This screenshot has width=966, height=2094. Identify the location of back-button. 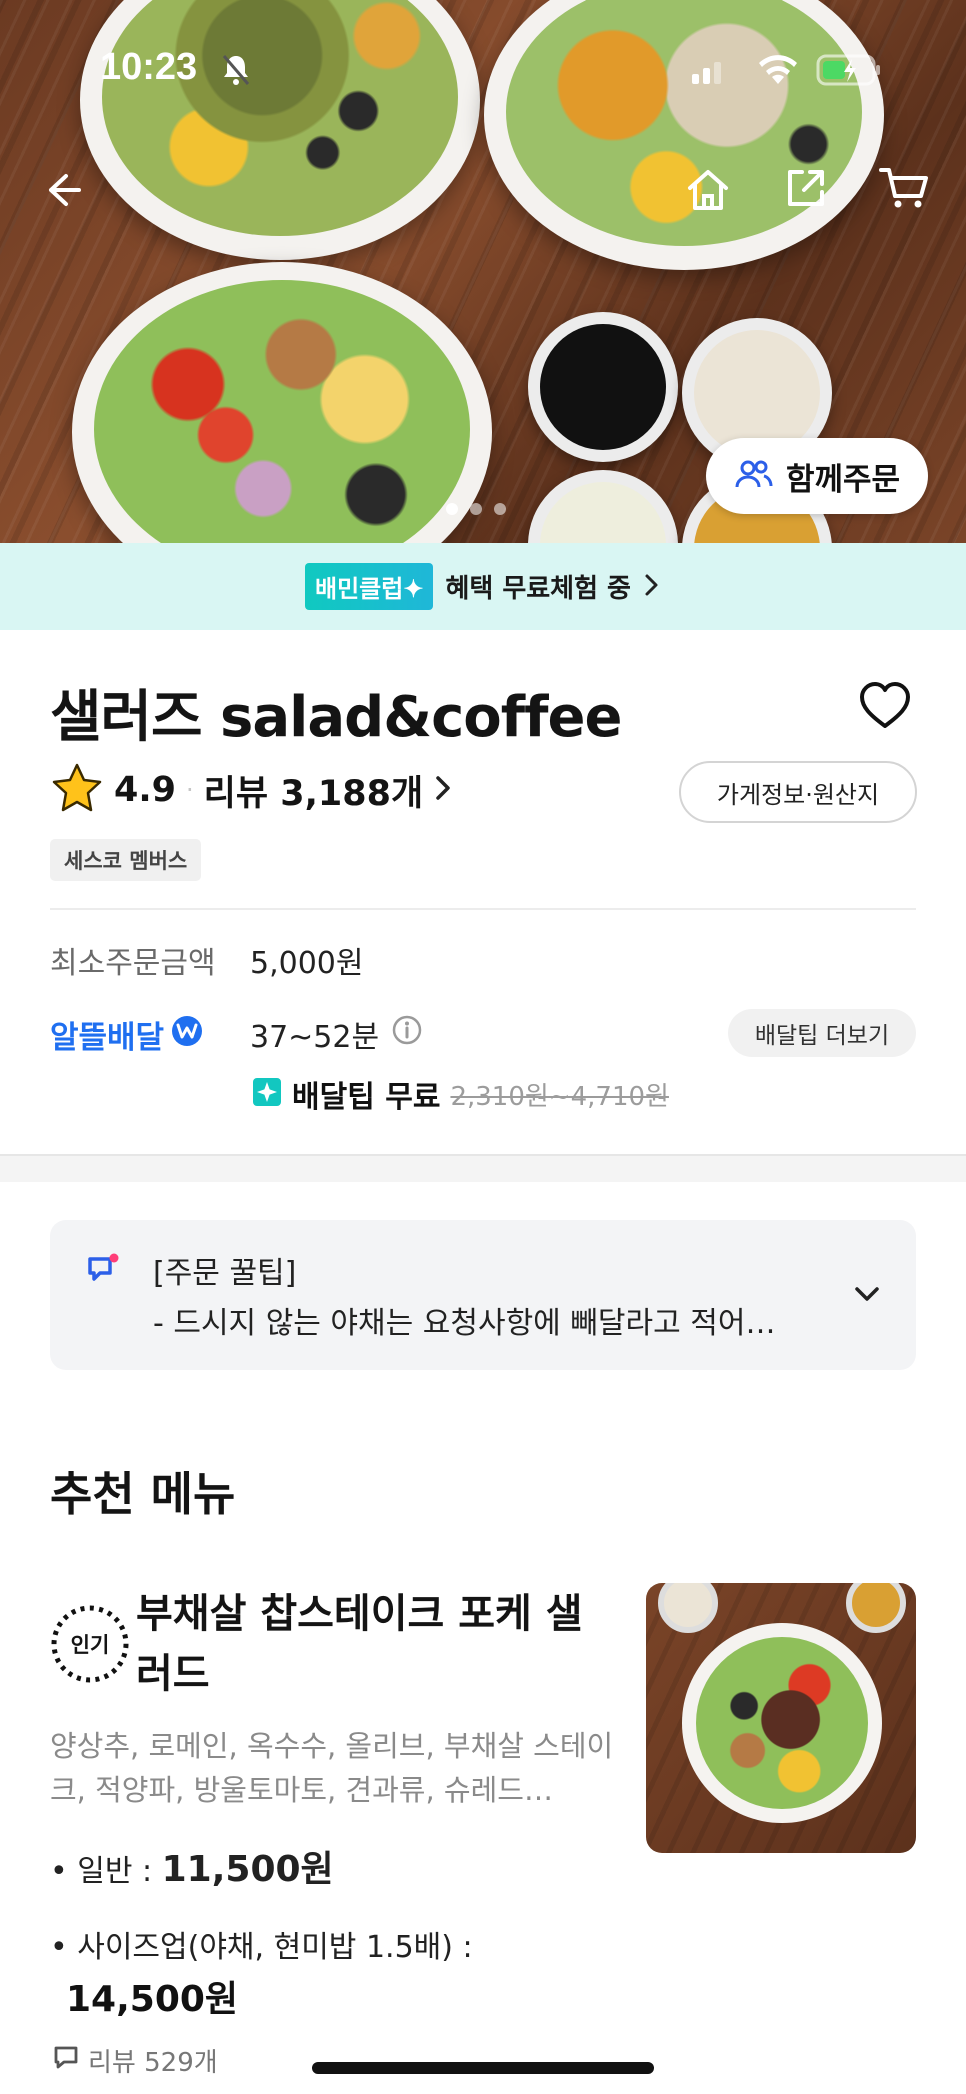
(62, 192).